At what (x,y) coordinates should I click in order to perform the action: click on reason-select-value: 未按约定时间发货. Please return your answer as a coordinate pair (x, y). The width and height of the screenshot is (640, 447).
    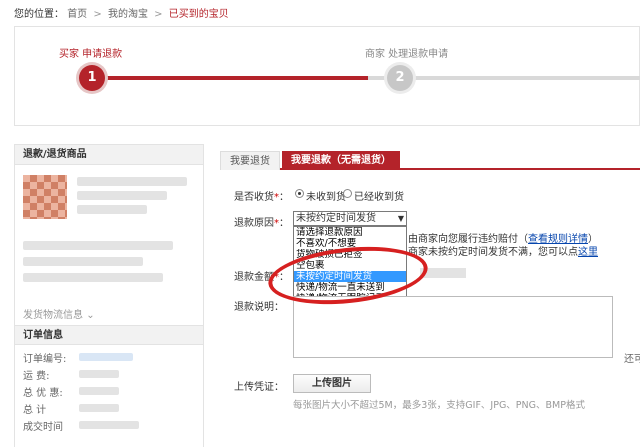
    Looking at the image, I should click on (336, 218).